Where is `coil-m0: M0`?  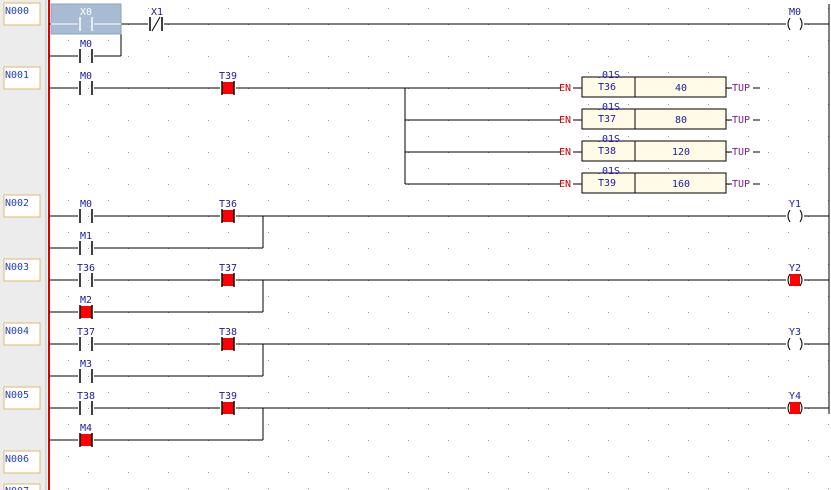
coil-m0: M0 is located at coordinates (795, 19).